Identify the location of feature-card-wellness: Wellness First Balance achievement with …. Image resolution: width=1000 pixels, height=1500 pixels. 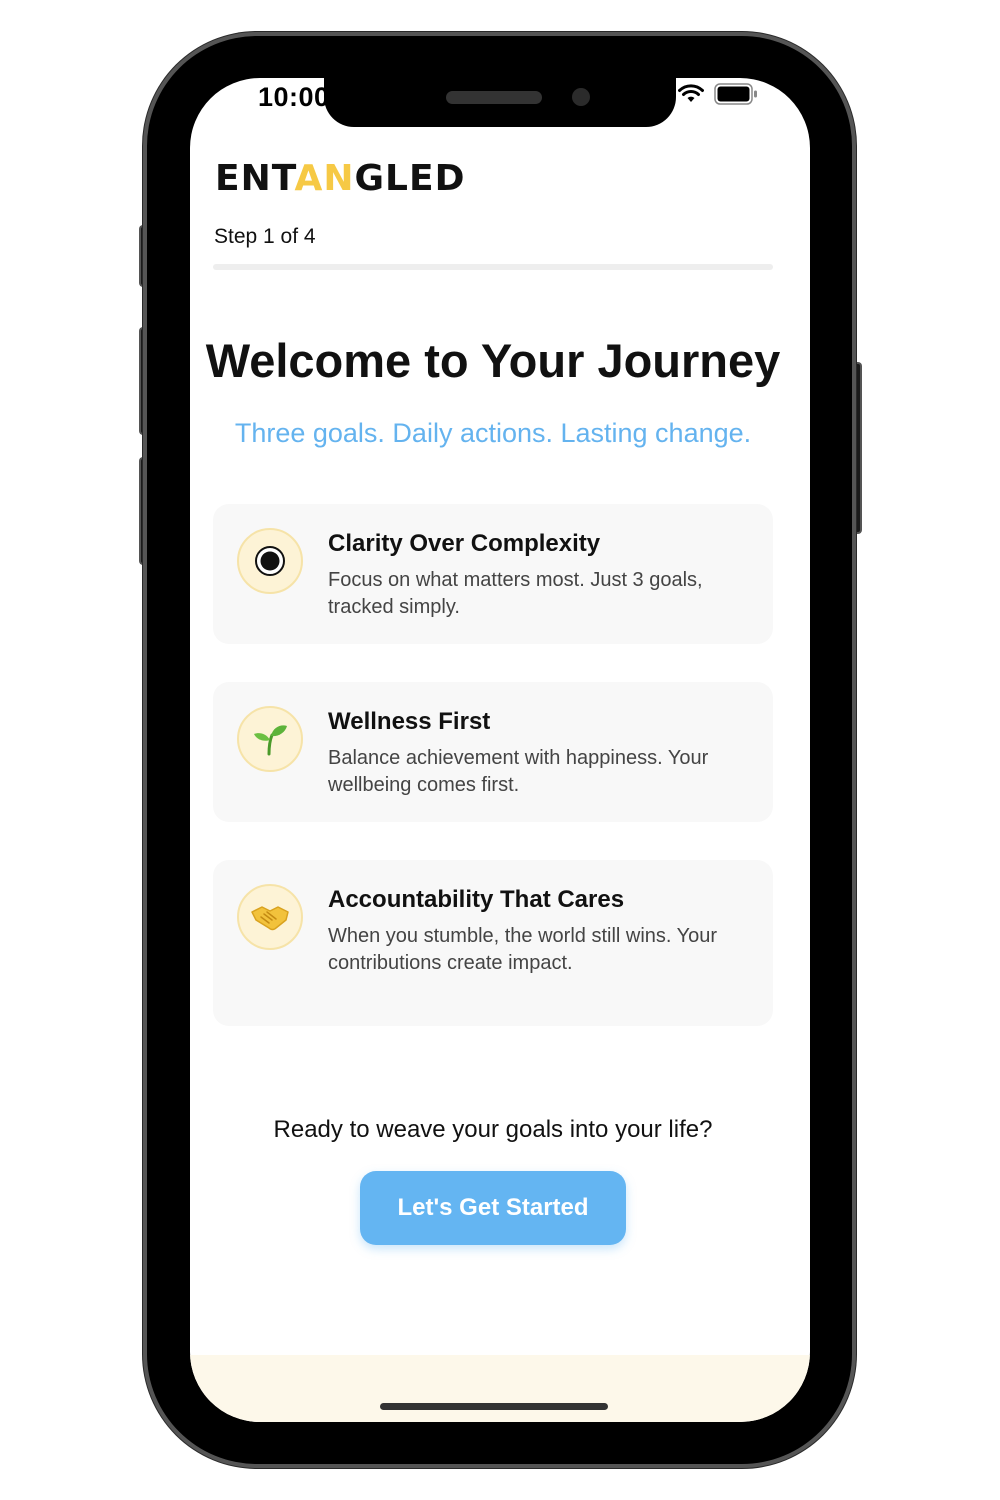
(493, 752).